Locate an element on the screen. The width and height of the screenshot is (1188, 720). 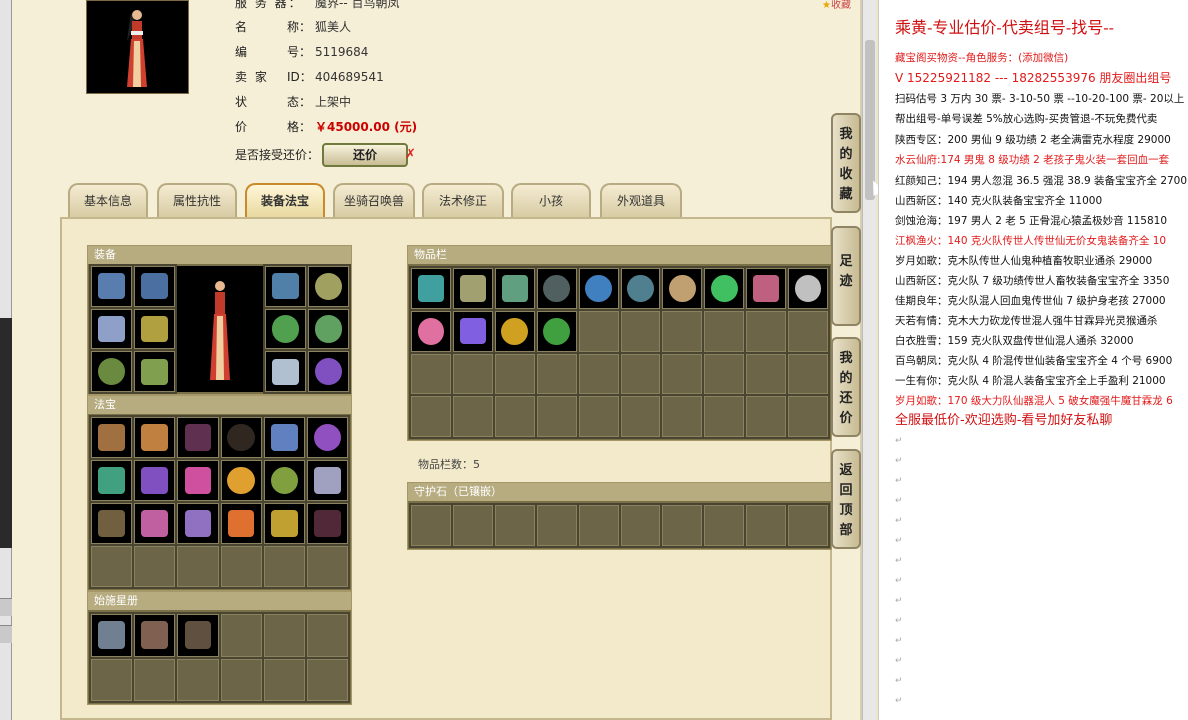
footprints-button: 足迹 is located at coordinates (846, 276).